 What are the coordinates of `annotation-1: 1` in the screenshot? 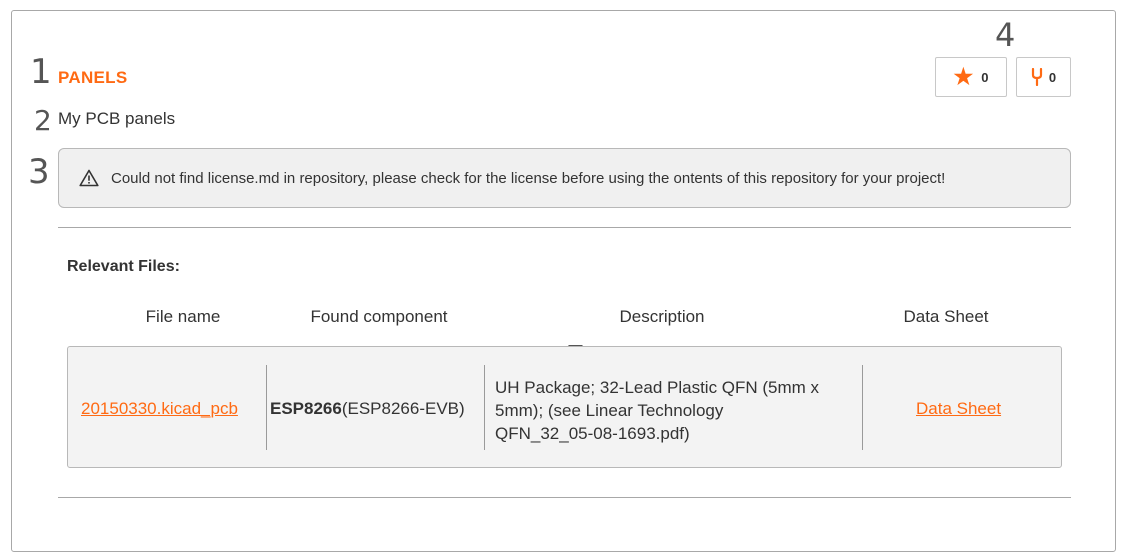 It's located at (41, 72).